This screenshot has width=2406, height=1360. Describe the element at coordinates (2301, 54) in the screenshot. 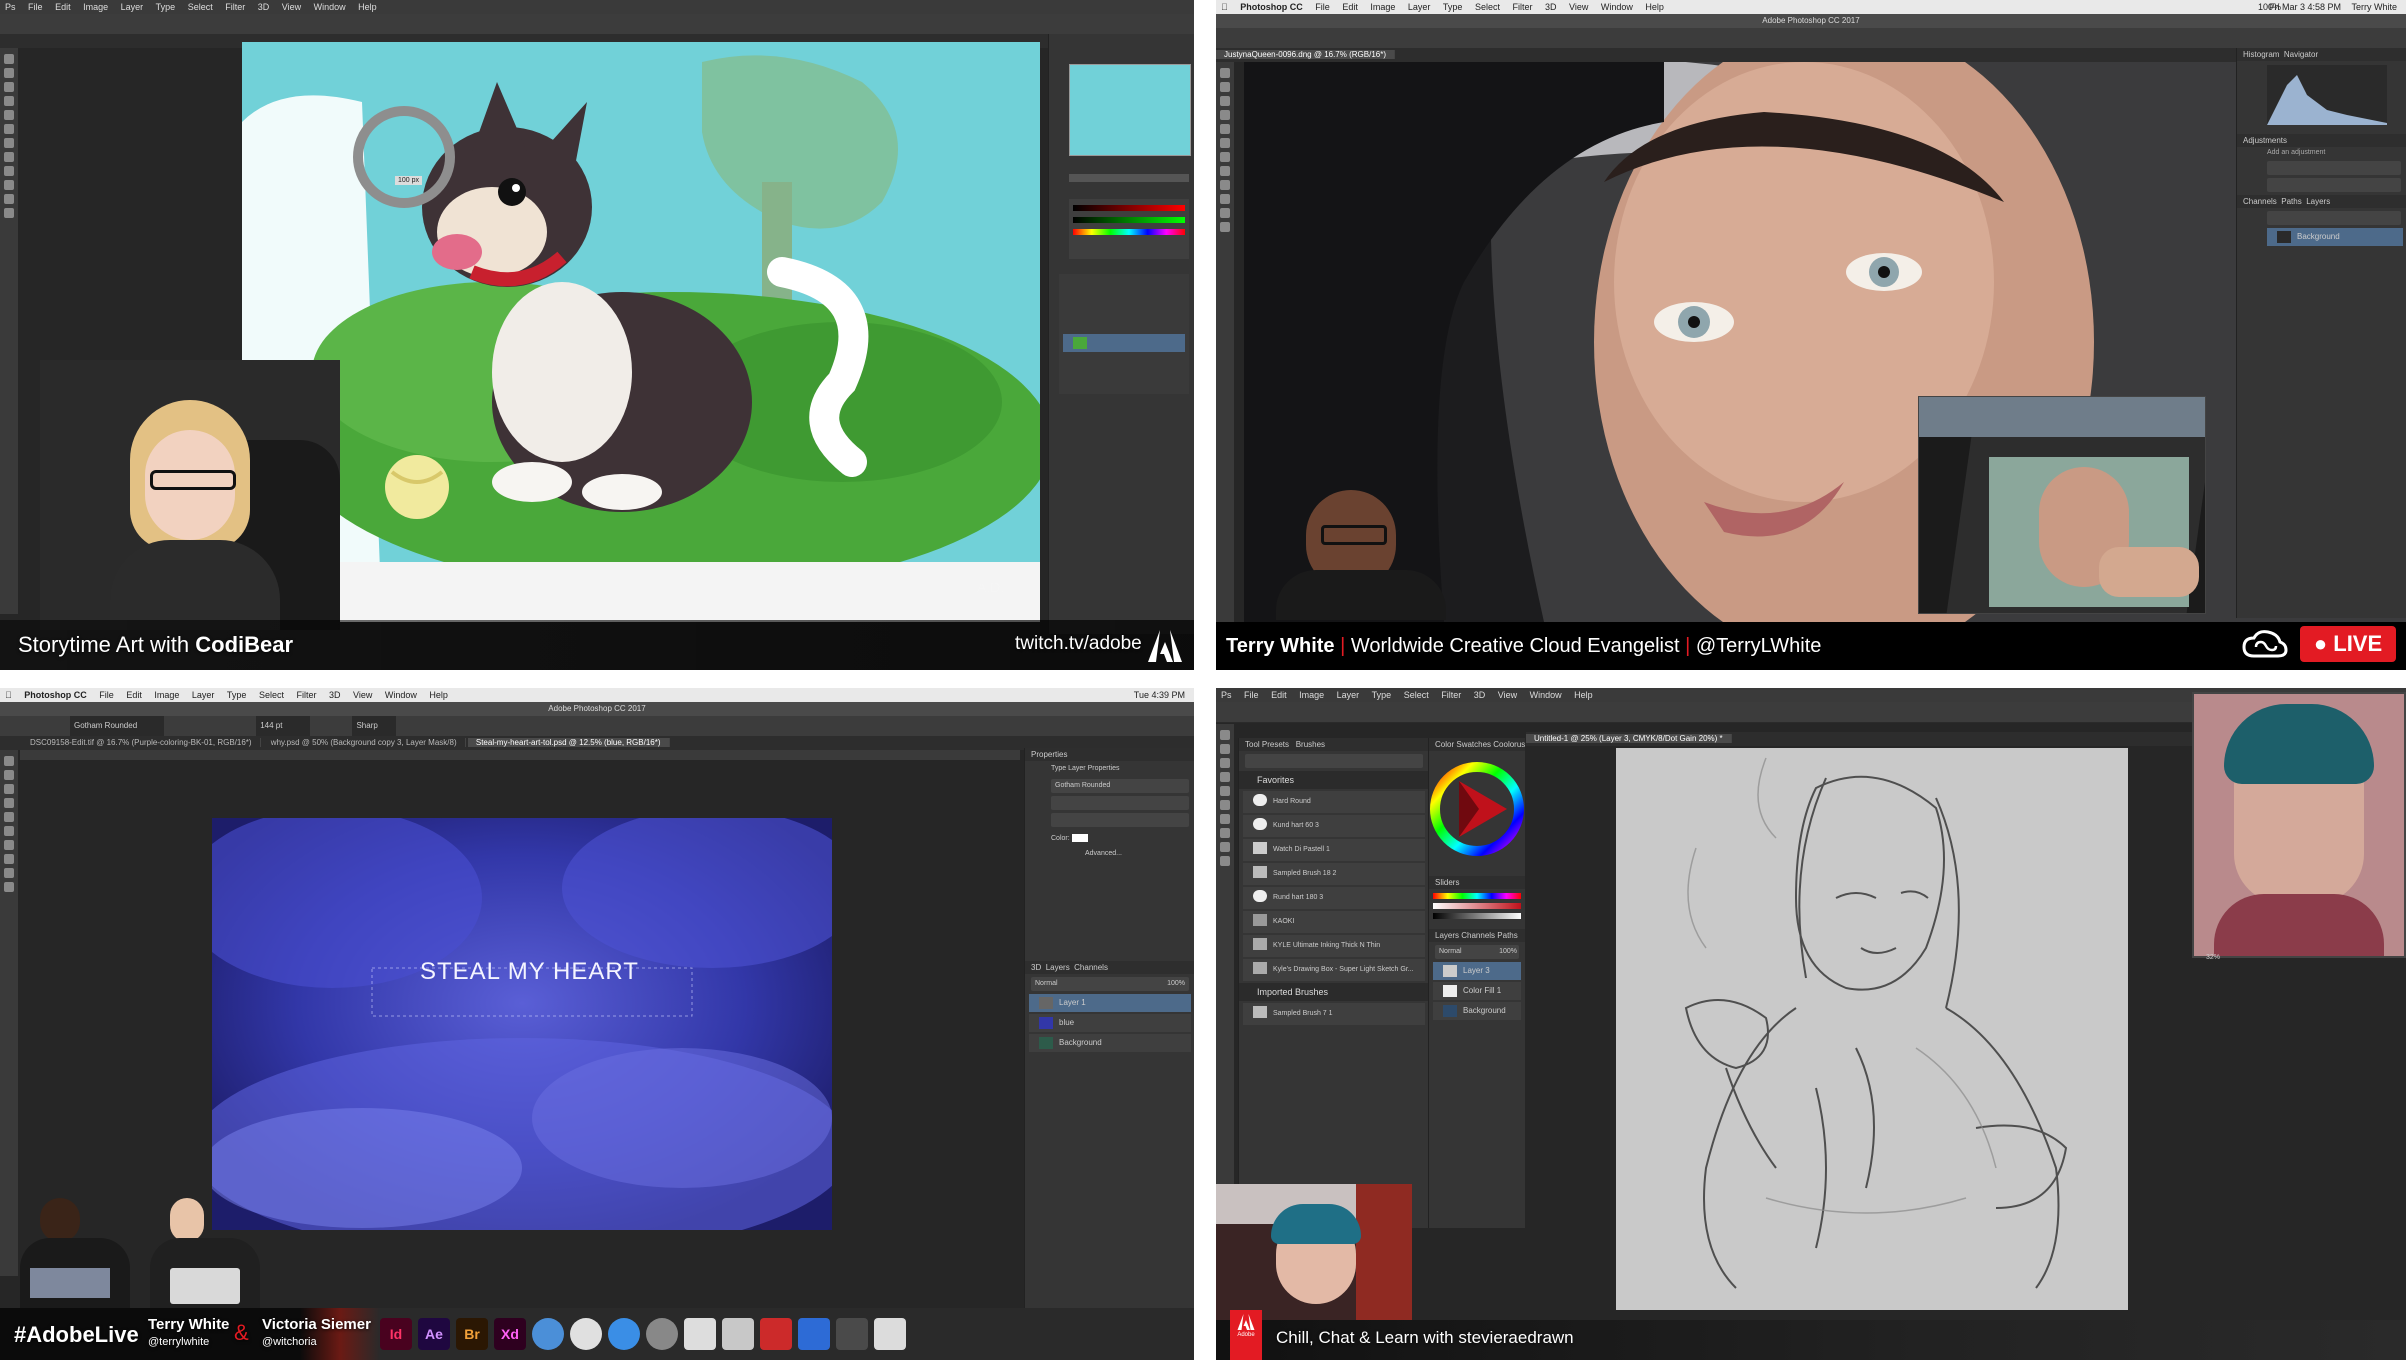

I see `tab-navigator: Navigator` at that location.